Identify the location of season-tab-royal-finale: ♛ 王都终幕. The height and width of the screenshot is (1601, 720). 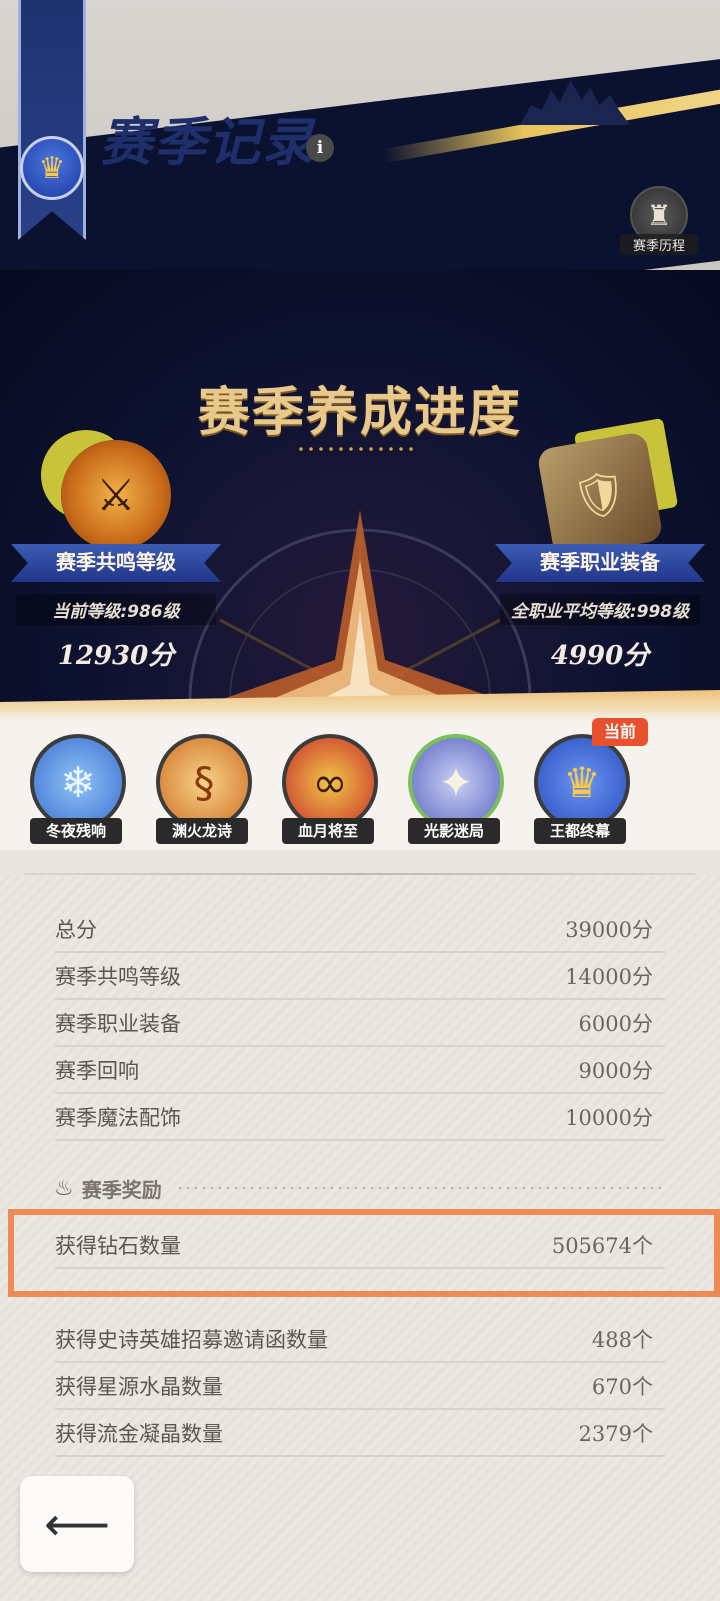
(582, 789).